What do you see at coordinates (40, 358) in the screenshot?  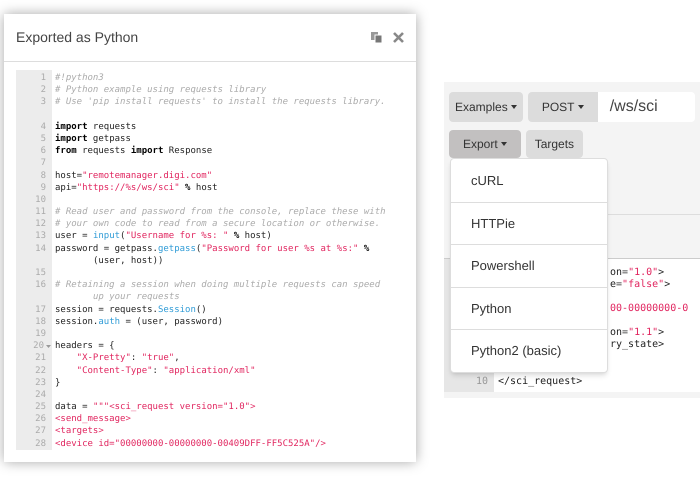 I see `line-number: 21` at bounding box center [40, 358].